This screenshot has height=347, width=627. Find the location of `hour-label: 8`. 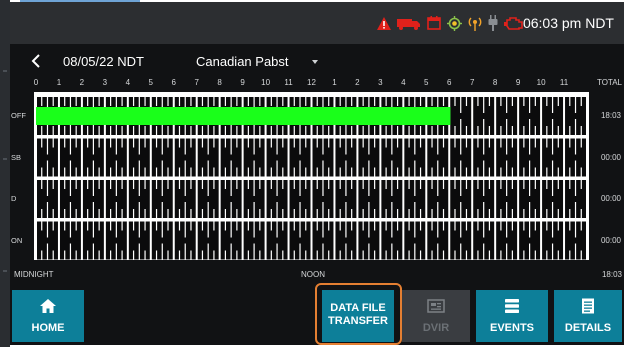

hour-label: 8 is located at coordinates (219, 82).